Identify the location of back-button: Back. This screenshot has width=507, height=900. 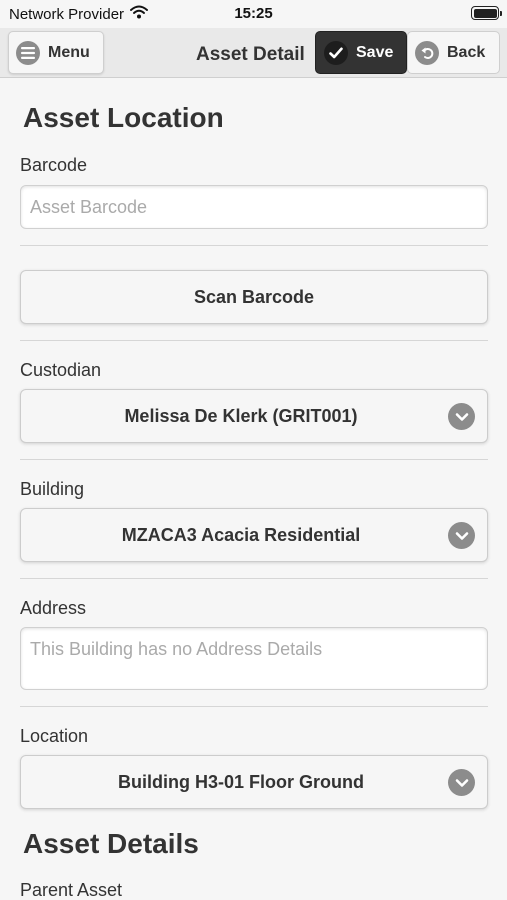
(453, 52).